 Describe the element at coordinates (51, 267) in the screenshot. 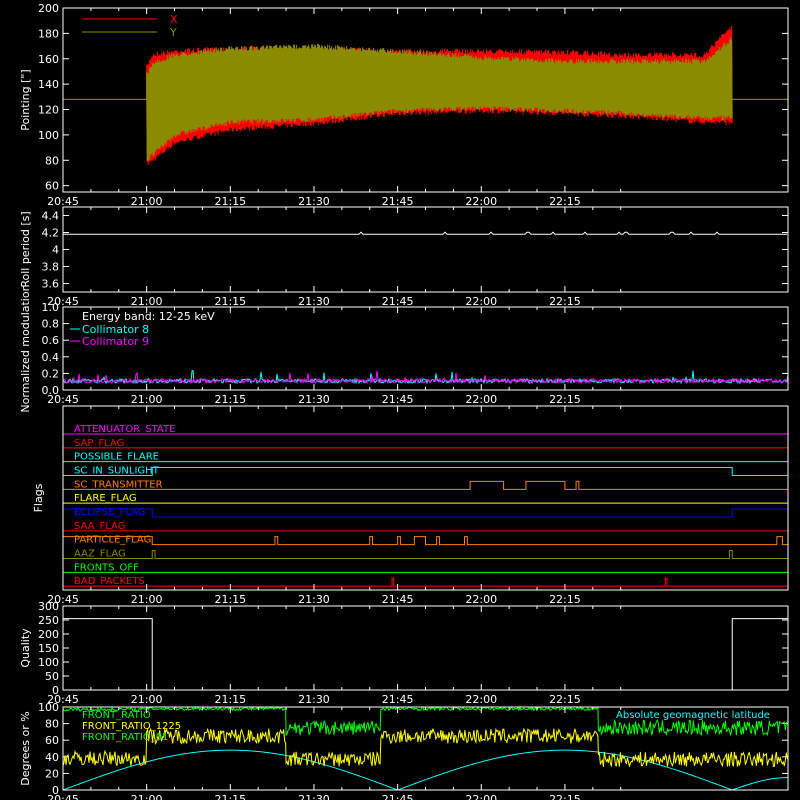

I see `y-tick-label: 3.8` at that location.